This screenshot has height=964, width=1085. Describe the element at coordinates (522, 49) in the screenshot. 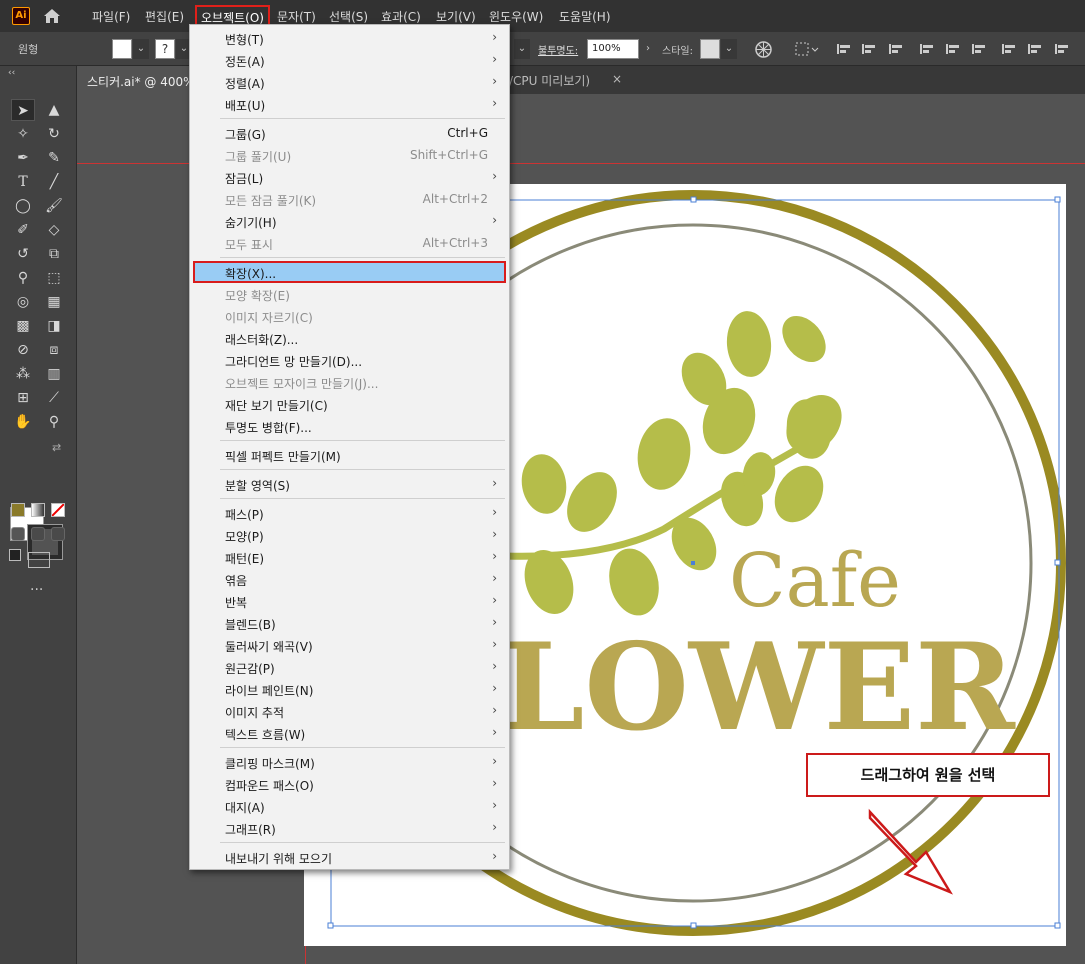

I see `blend-dropdown: ⌄` at that location.